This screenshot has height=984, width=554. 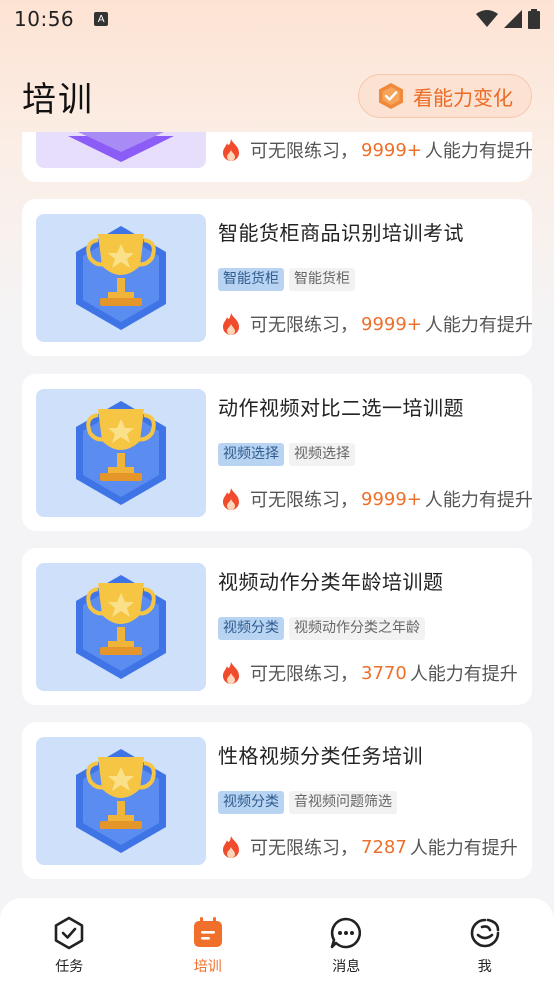 What do you see at coordinates (487, 18) in the screenshot?
I see `wifi-icon` at bounding box center [487, 18].